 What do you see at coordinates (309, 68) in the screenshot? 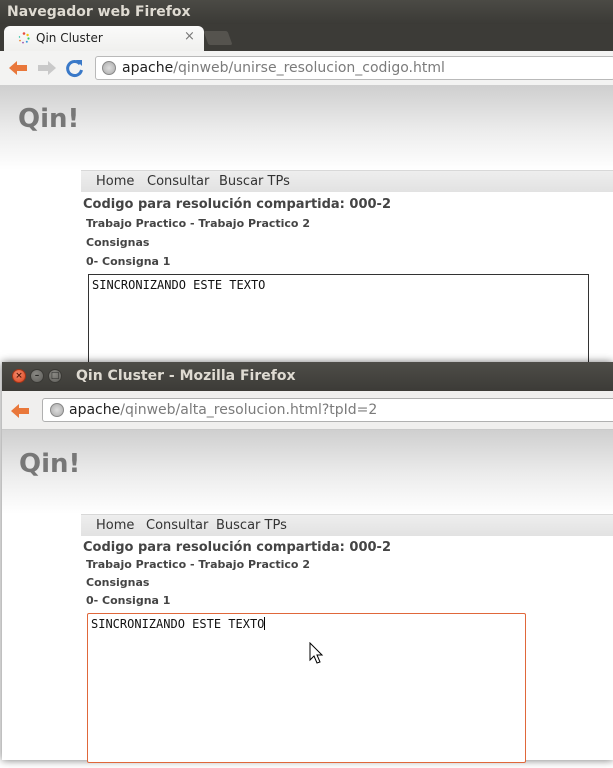
I see `url-path: /qinweb/unirse_resolucion_codigo.html` at bounding box center [309, 68].